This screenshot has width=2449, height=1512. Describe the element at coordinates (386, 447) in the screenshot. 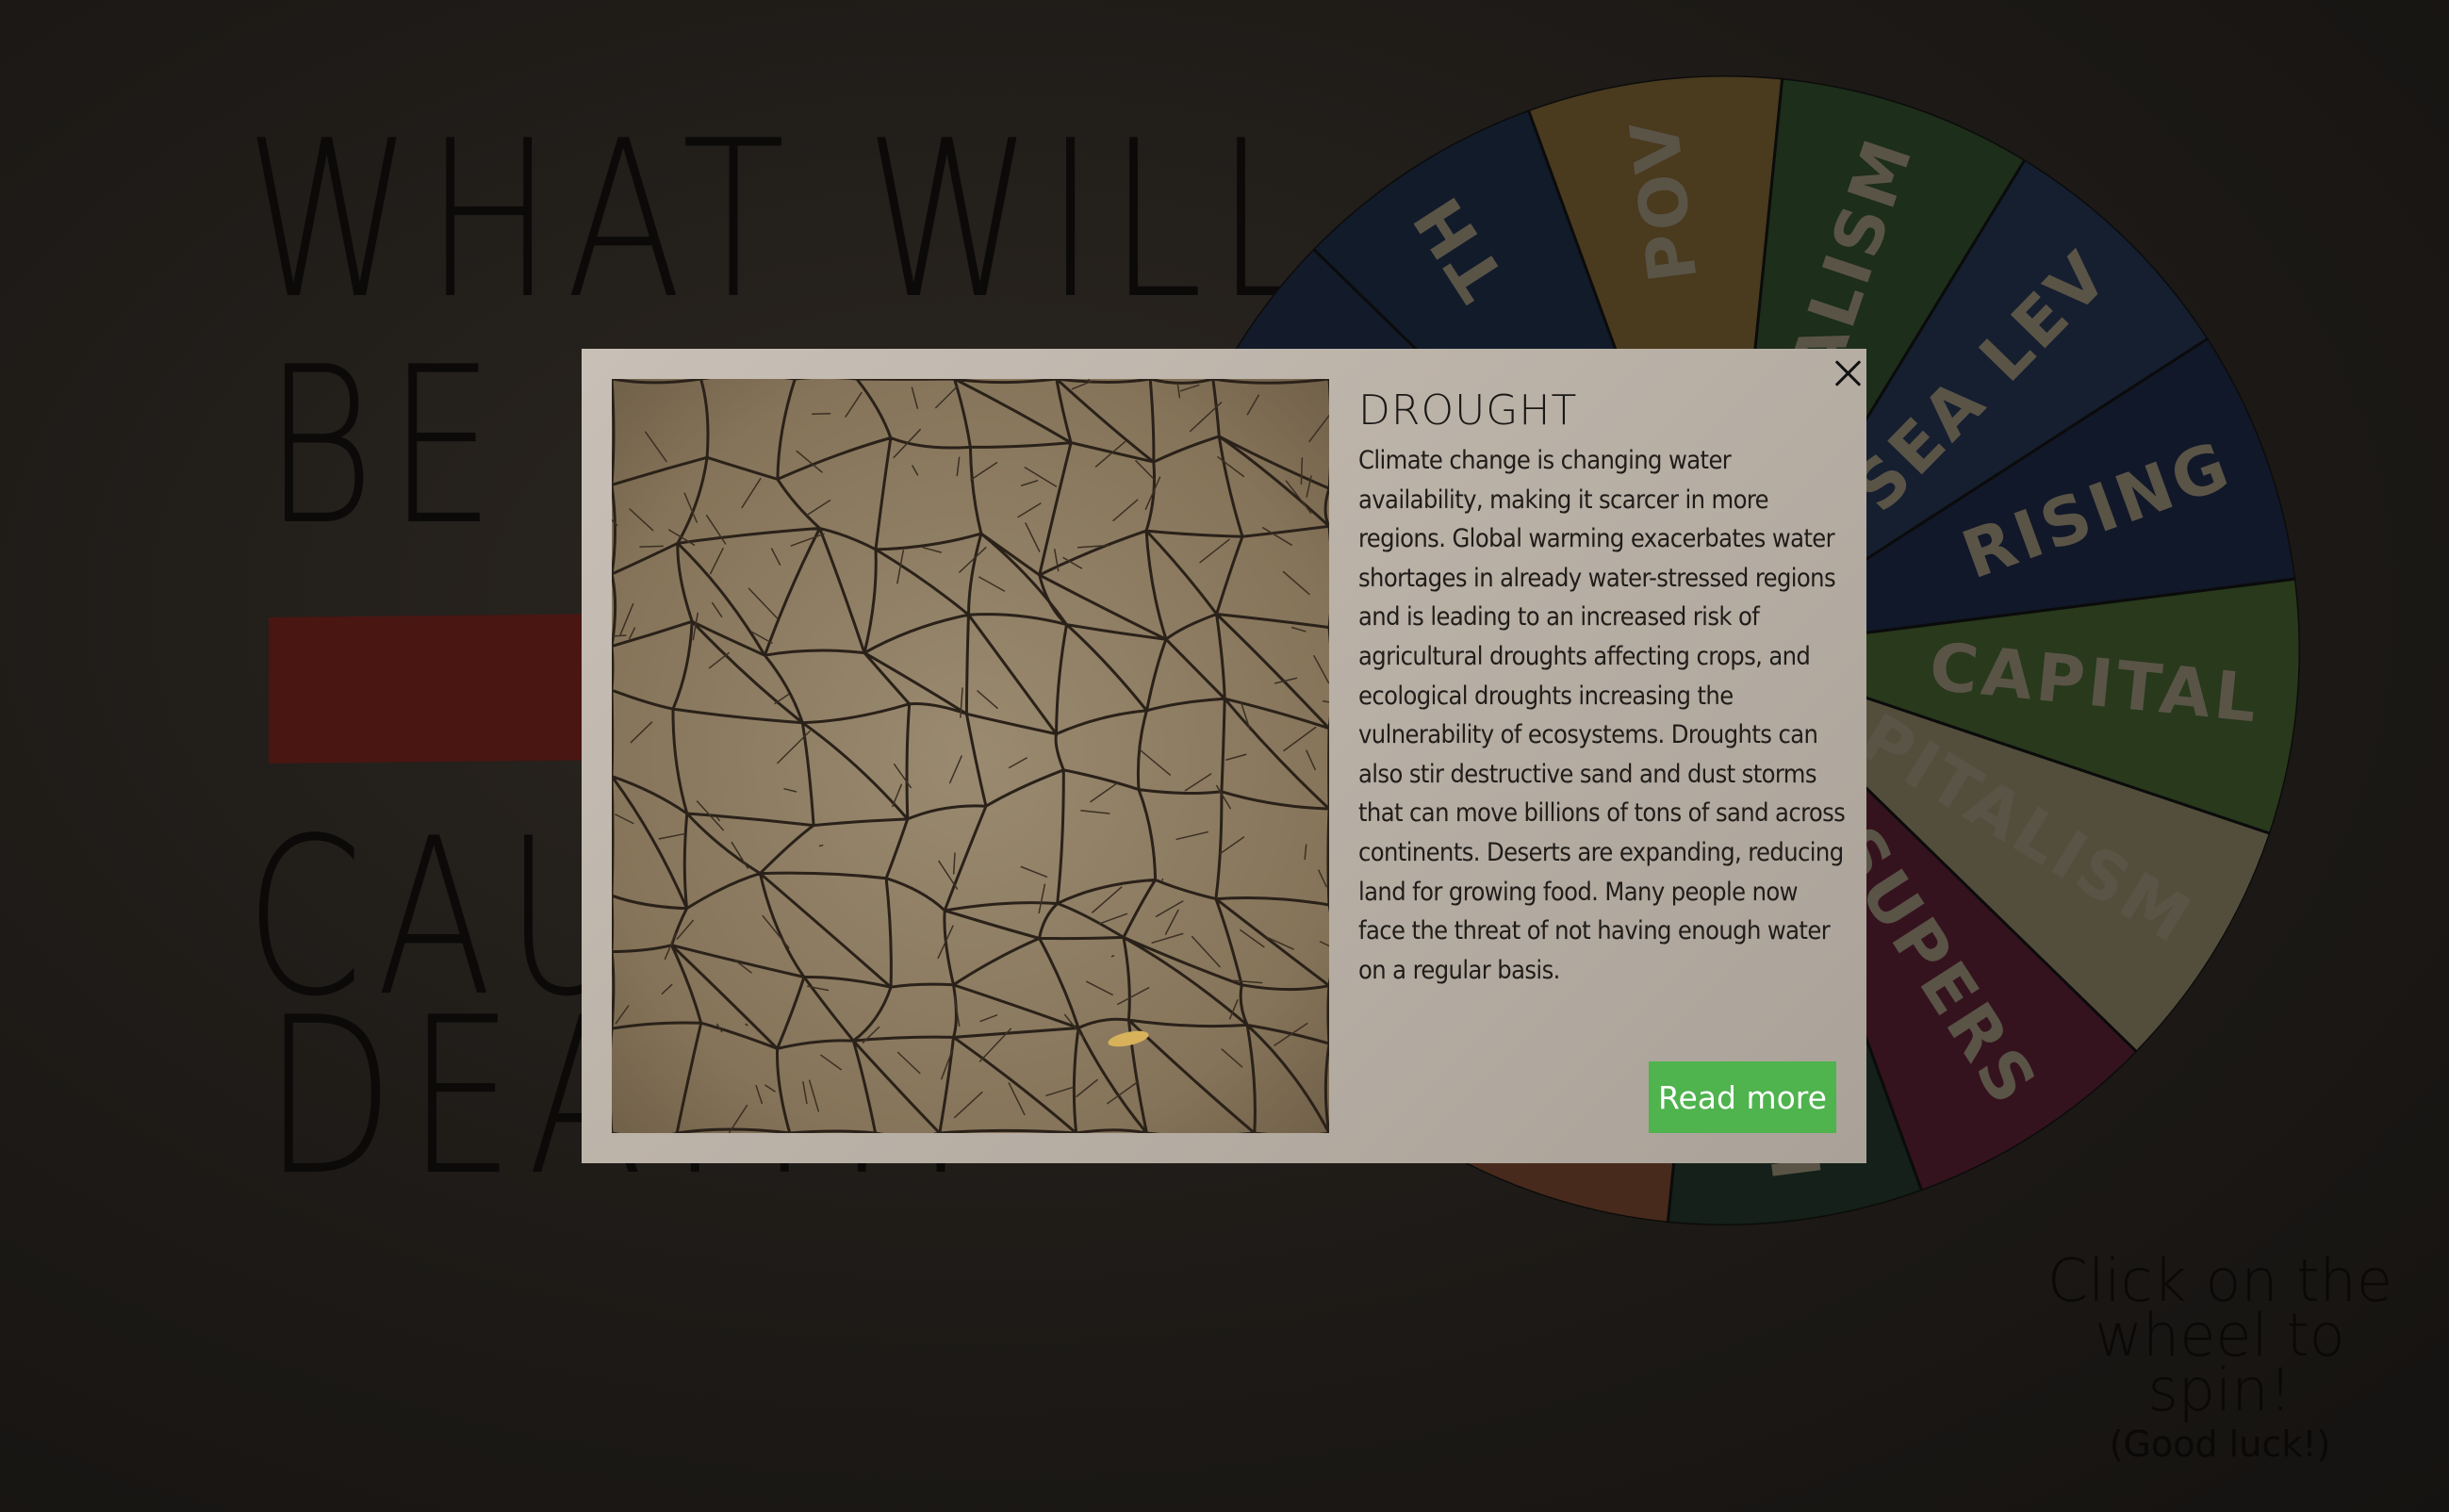

I see `headline-line-2: BE` at that location.